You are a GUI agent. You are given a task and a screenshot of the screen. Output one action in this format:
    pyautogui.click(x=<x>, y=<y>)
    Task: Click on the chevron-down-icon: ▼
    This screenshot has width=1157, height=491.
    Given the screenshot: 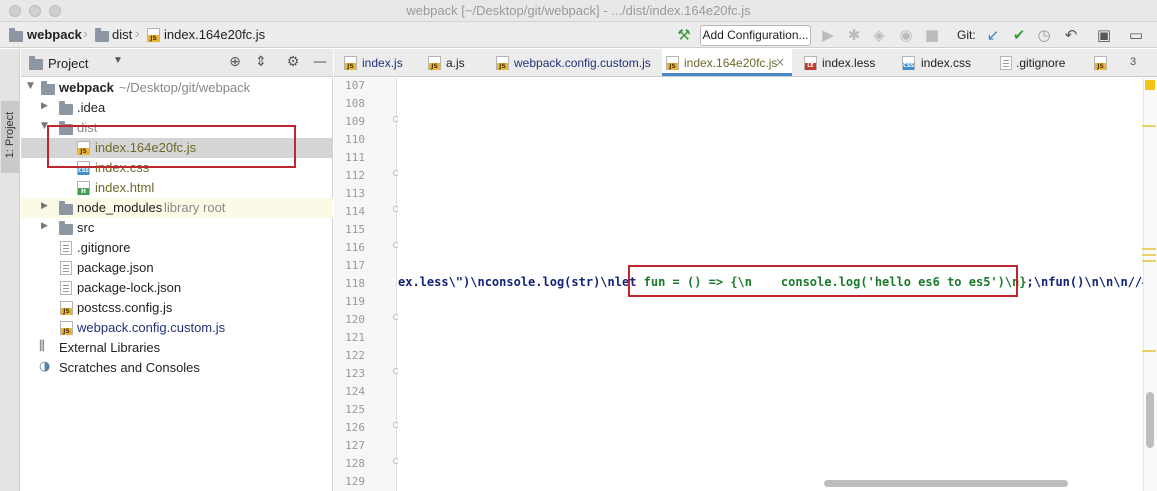 What is the action you would take?
    pyautogui.click(x=118, y=60)
    